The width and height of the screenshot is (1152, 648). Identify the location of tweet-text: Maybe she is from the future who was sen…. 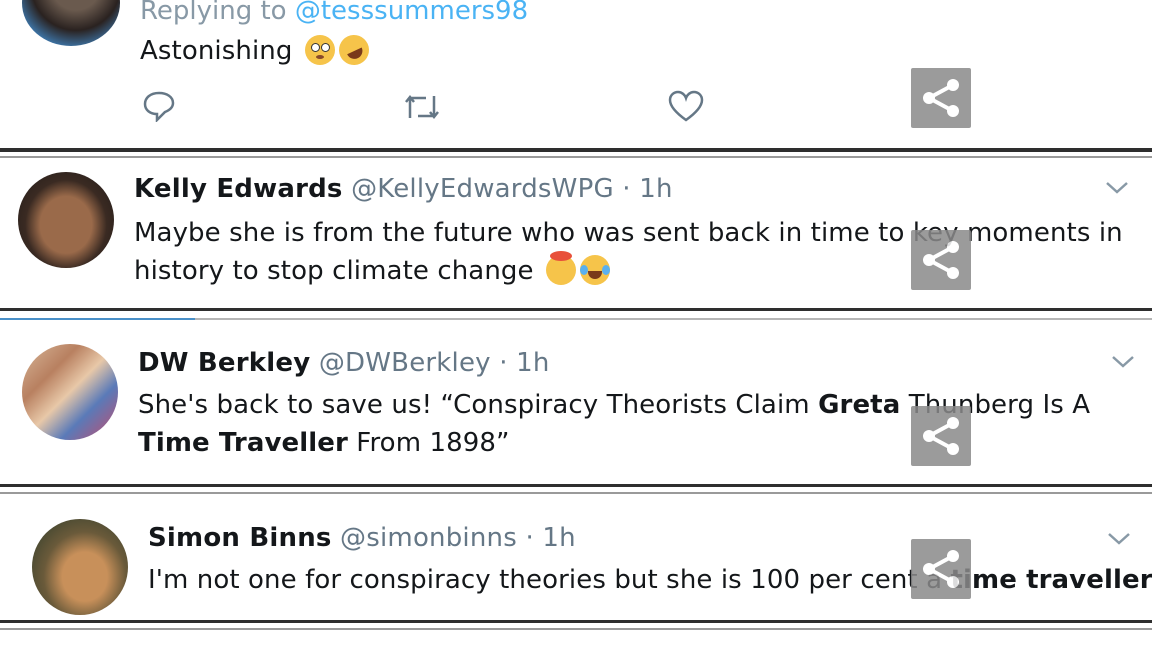
(628, 252).